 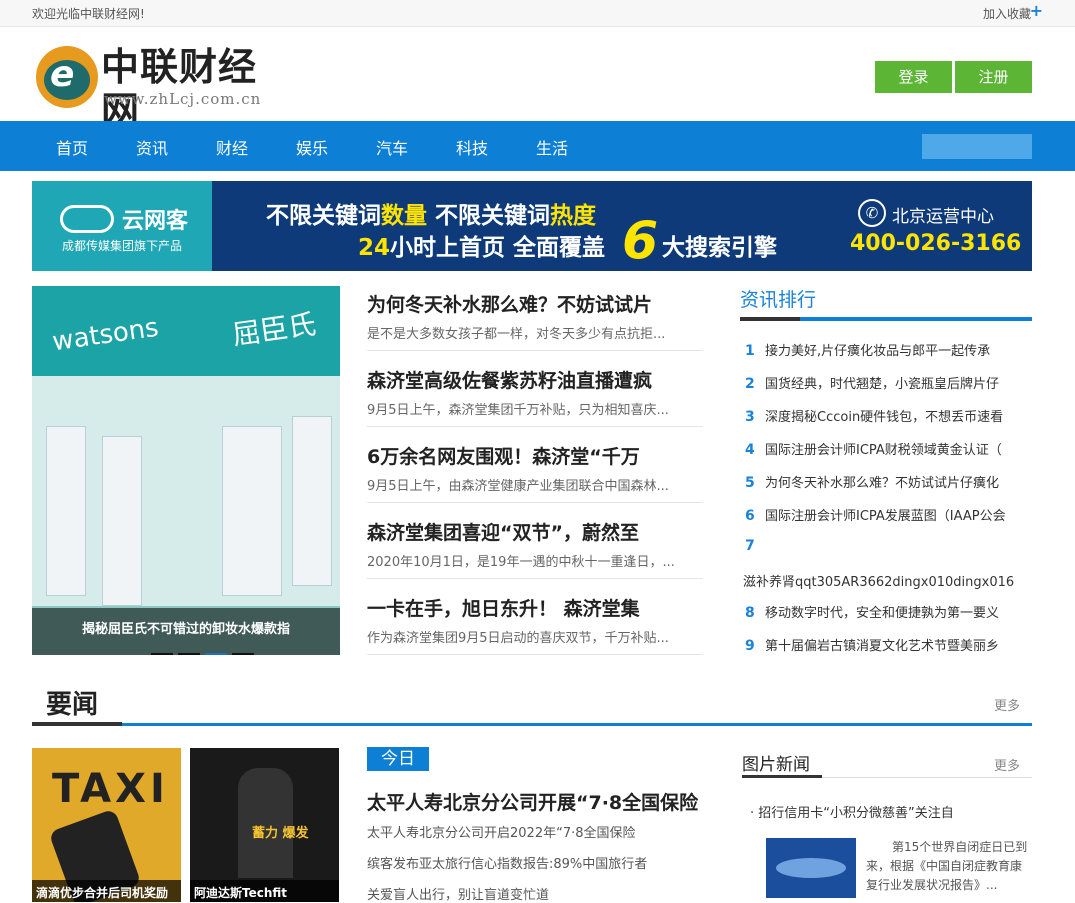 I want to click on slide-sign: watsons 屈臣氏, so click(x=186, y=331).